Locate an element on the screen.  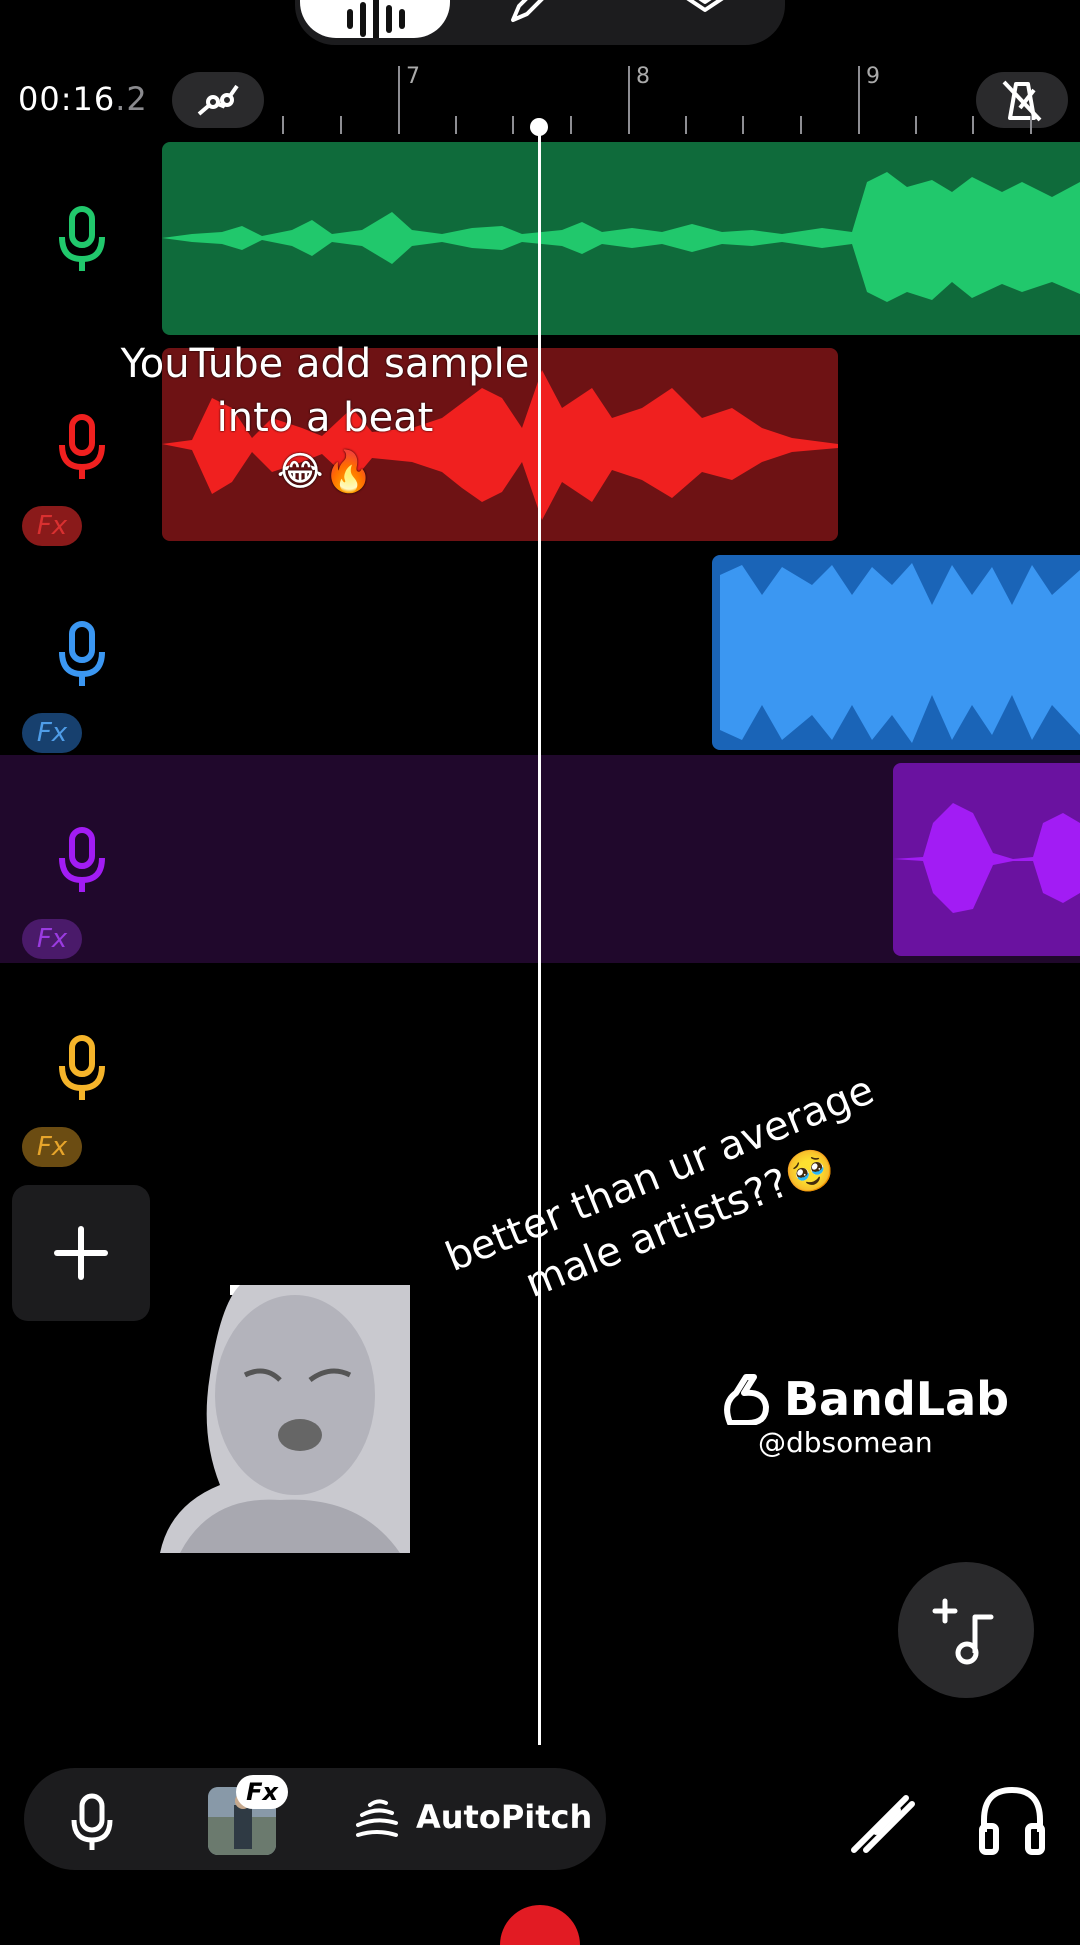
caption-artists: better than ur average male artists??🥹 is located at coordinates (660, 1187).